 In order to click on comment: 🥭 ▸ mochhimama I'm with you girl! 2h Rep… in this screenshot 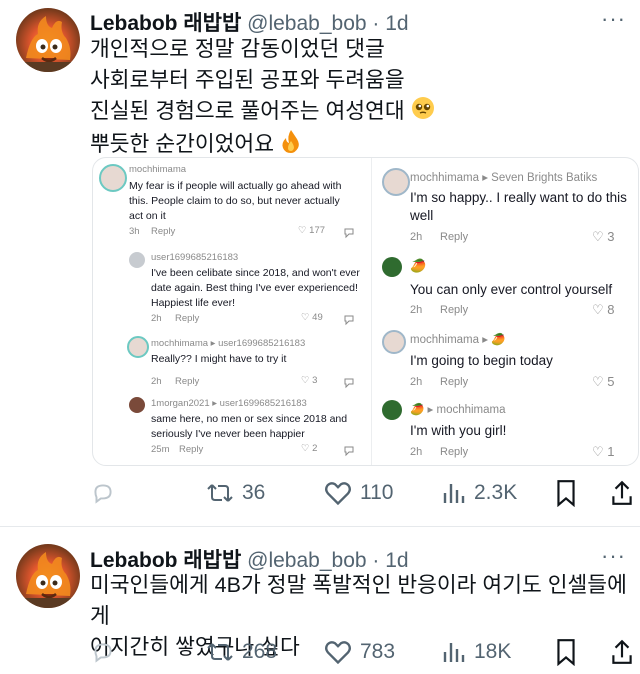, I will do `click(505, 430)`.